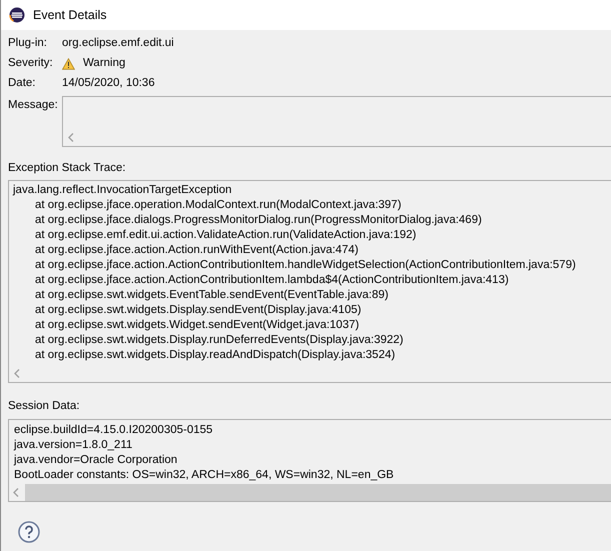  What do you see at coordinates (113, 430) in the screenshot?
I see `session-data-line: eclipse.buildId=4.15.0.I20200305-0155` at bounding box center [113, 430].